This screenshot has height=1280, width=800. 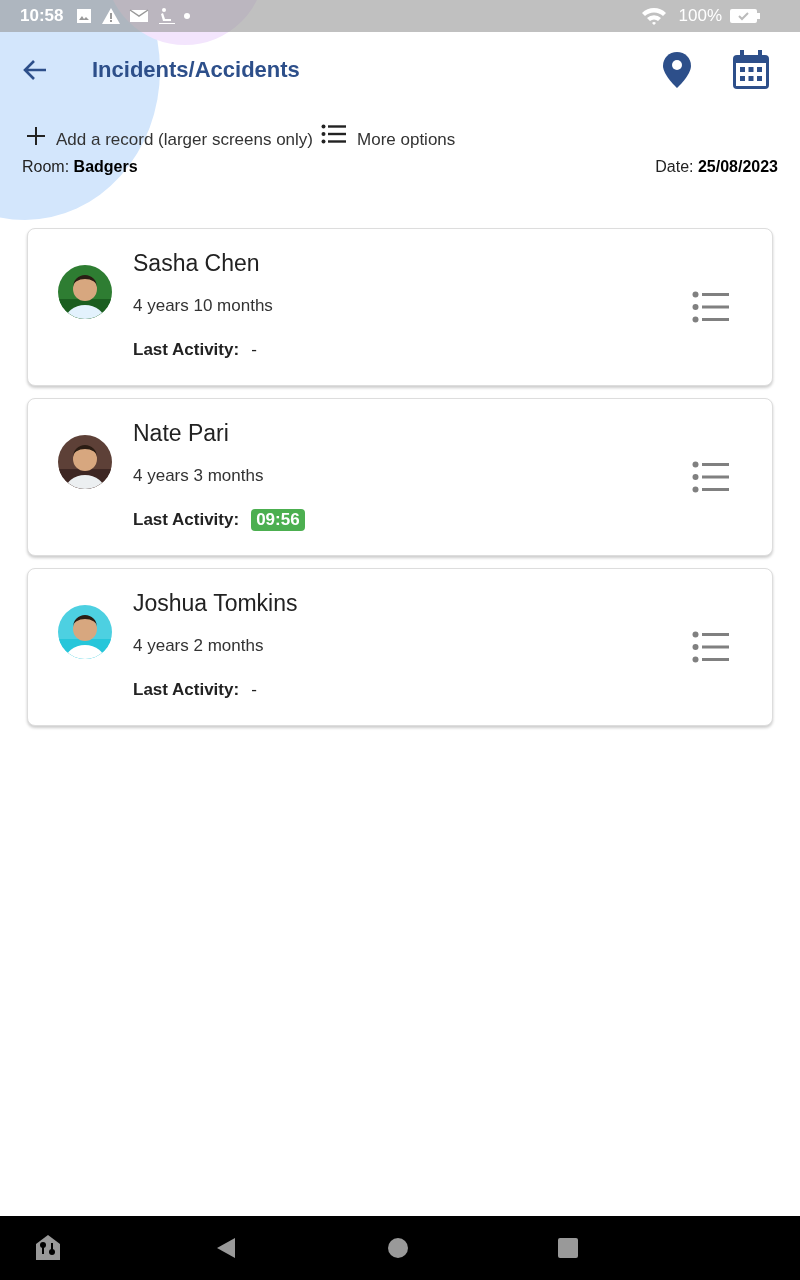 I want to click on calendar-button, so click(x=751, y=70).